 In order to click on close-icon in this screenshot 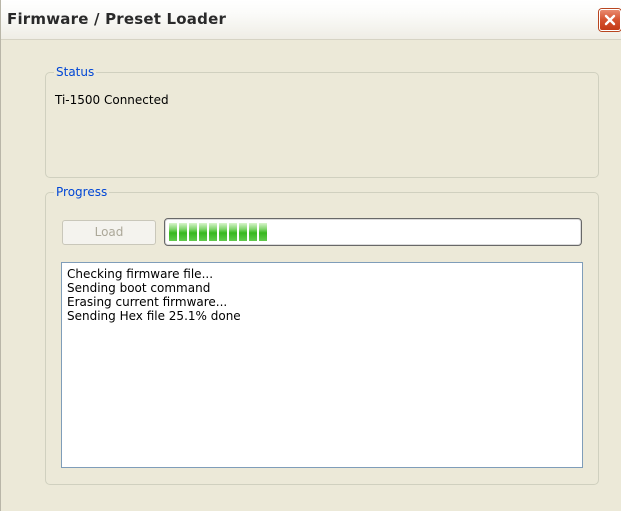, I will do `click(610, 20)`.